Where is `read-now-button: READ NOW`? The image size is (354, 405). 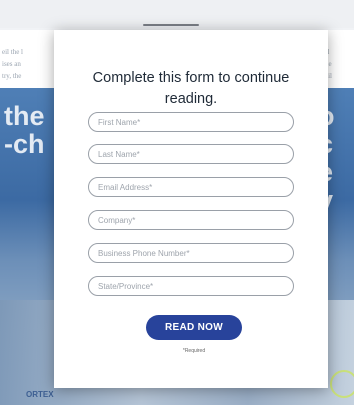
read-now-button: READ NOW is located at coordinates (194, 327).